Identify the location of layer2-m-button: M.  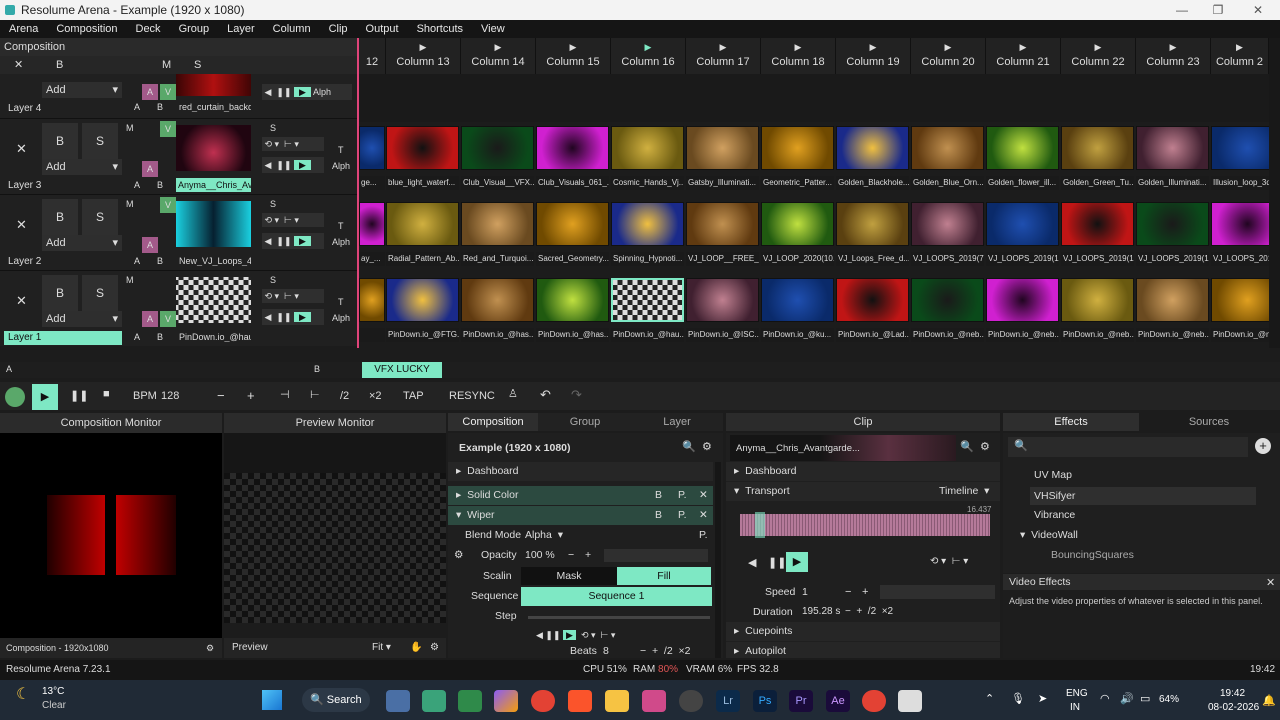
(130, 204).